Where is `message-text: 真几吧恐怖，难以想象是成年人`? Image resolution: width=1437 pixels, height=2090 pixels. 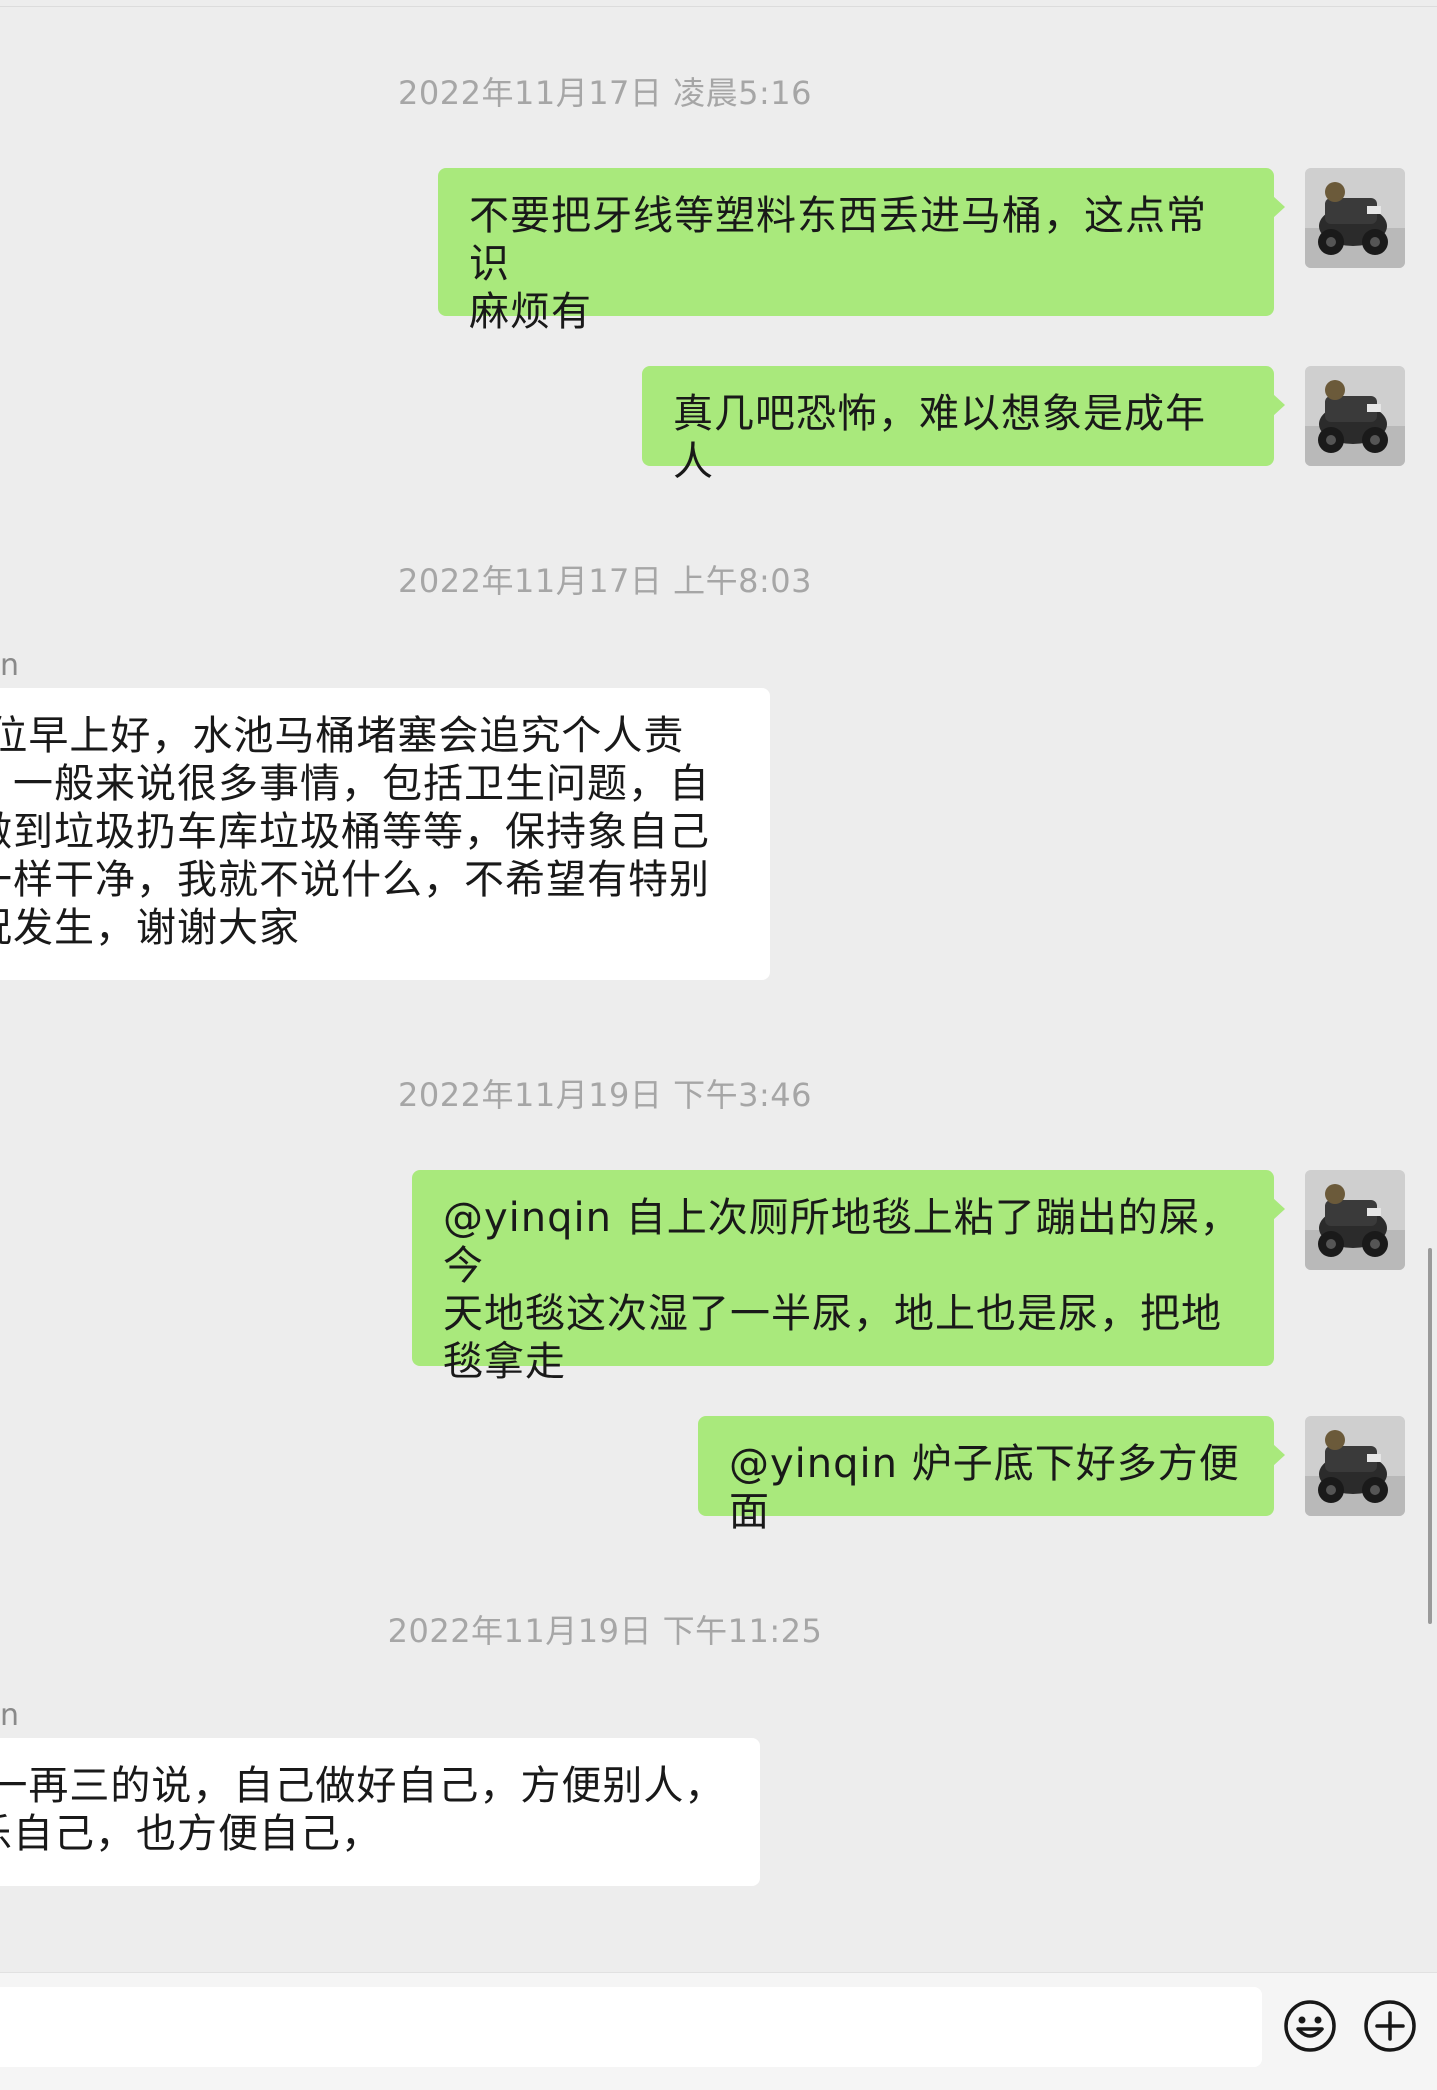 message-text: 真几吧恐怖，难以想象是成年人 is located at coordinates (939, 438).